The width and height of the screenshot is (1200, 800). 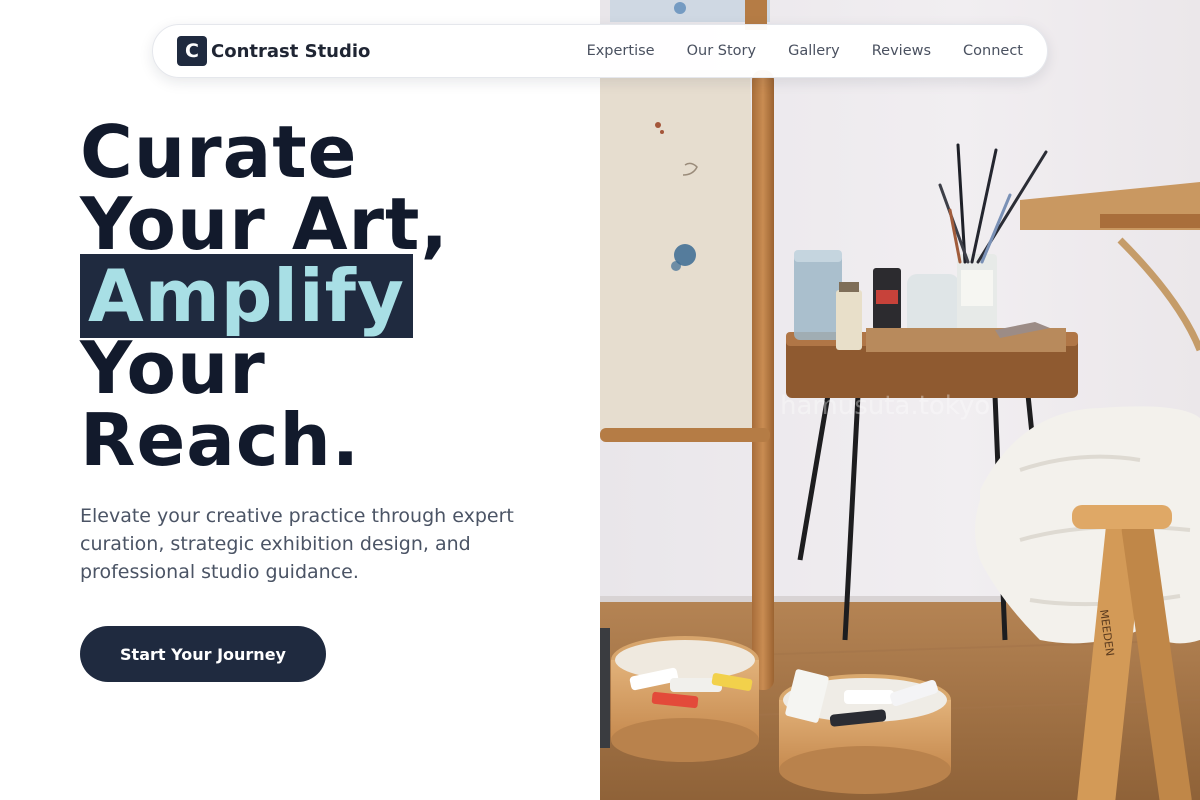 What do you see at coordinates (993, 51) in the screenshot?
I see `nav-link-connect: Connect` at bounding box center [993, 51].